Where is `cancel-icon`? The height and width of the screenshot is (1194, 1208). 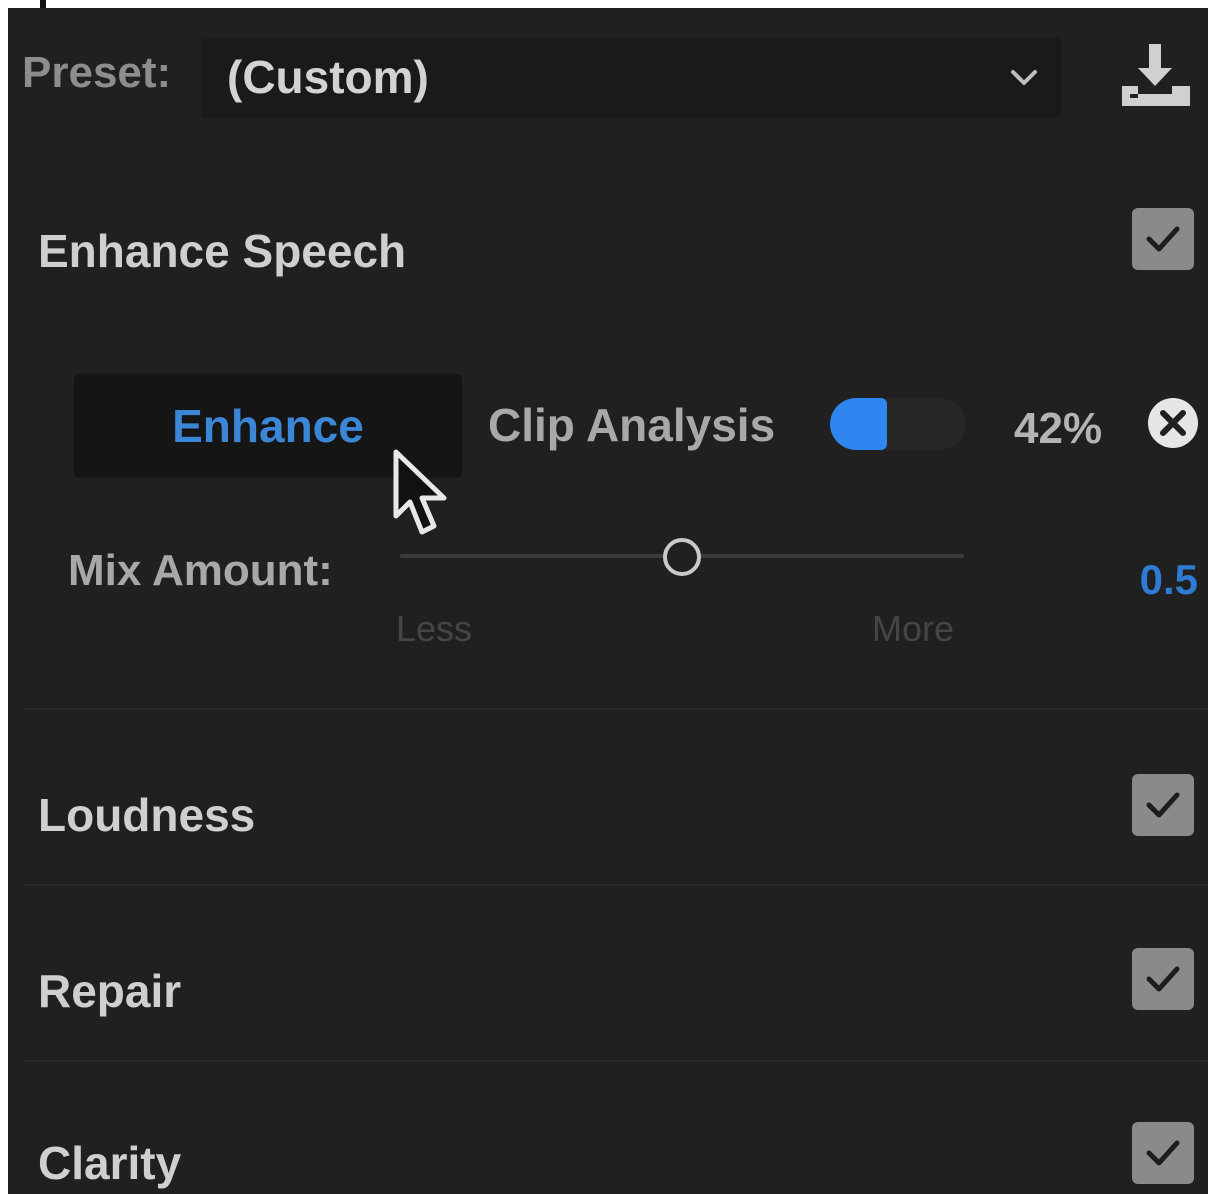 cancel-icon is located at coordinates (1173, 423).